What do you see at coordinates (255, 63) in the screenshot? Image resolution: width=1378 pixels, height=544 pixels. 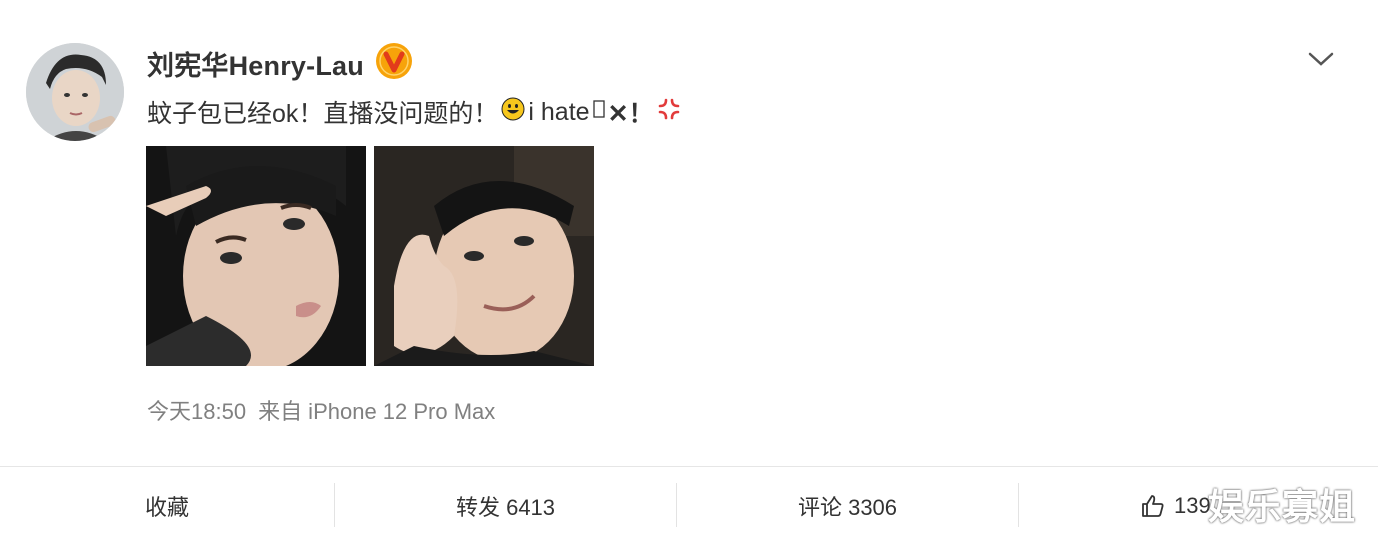 I see `author-name: 刘宪华Henry-Lau` at bounding box center [255, 63].